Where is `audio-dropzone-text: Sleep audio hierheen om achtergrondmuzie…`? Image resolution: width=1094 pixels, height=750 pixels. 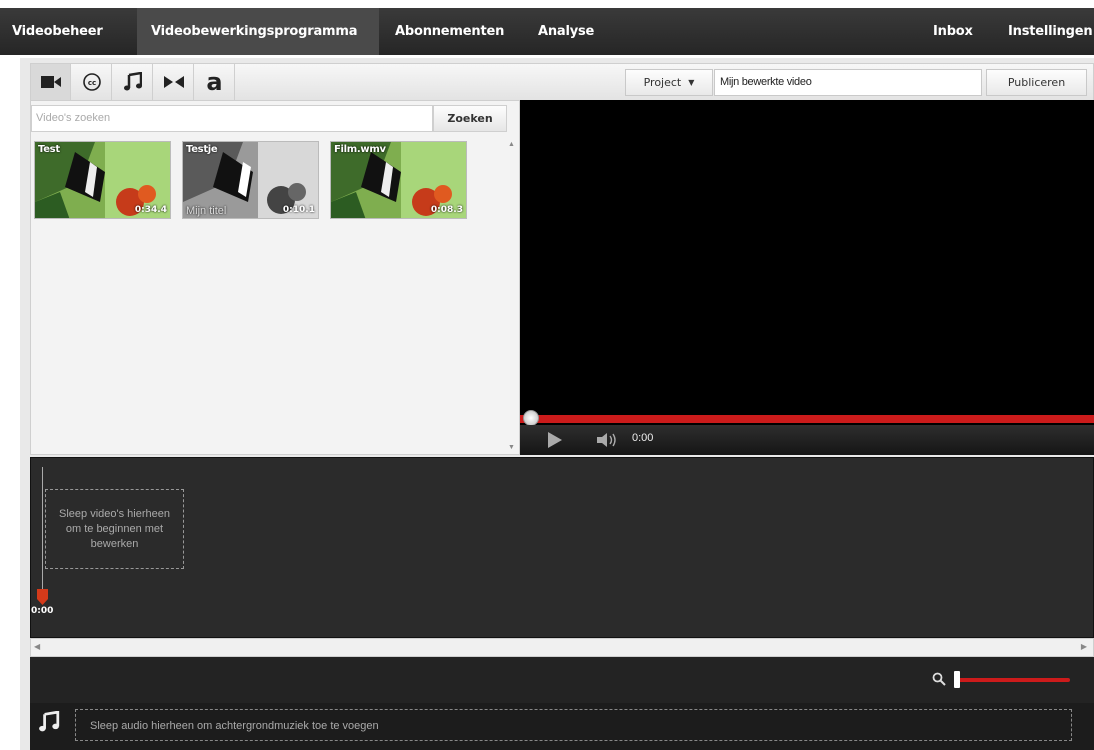 audio-dropzone-text: Sleep audio hierheen om achtergrondmuzie… is located at coordinates (234, 726).